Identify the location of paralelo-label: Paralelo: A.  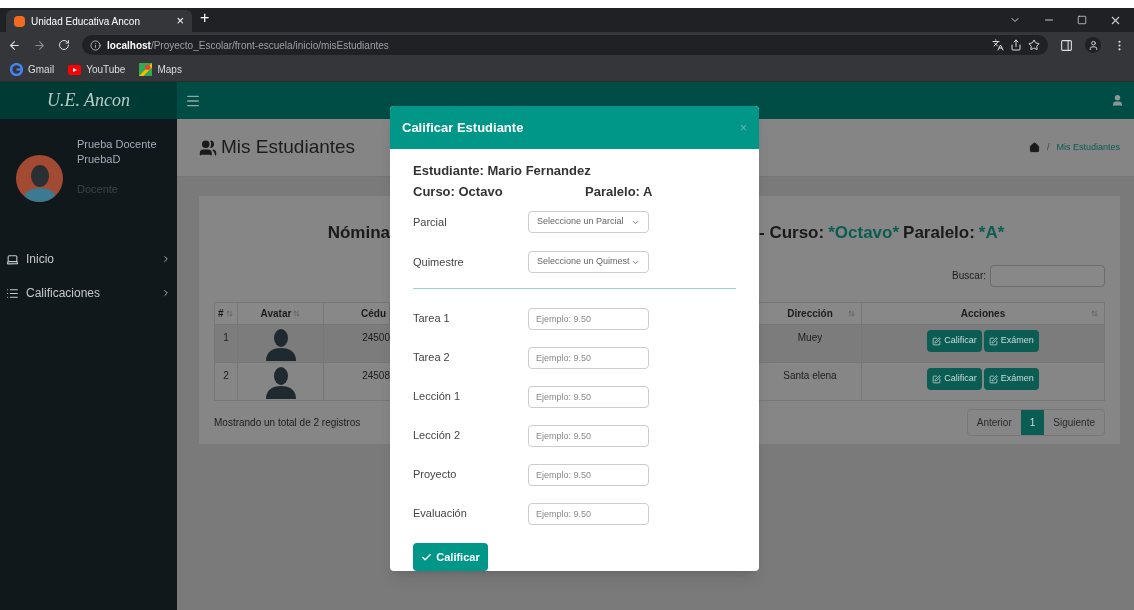
(619, 192).